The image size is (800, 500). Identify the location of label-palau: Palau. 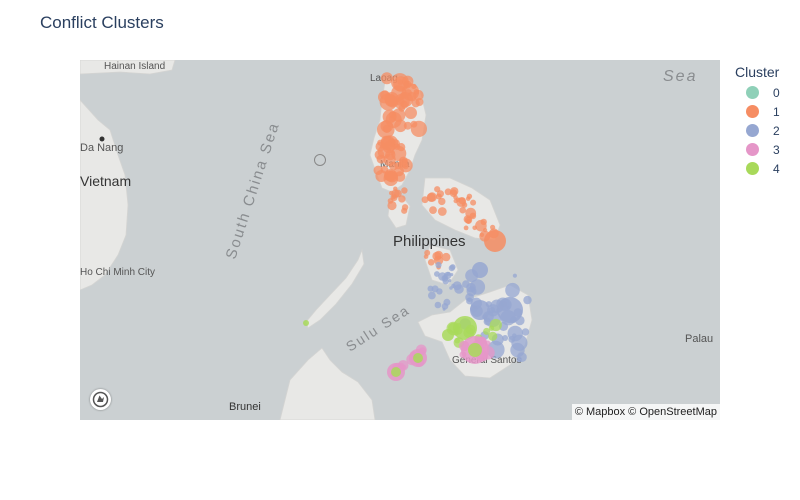
(699, 339).